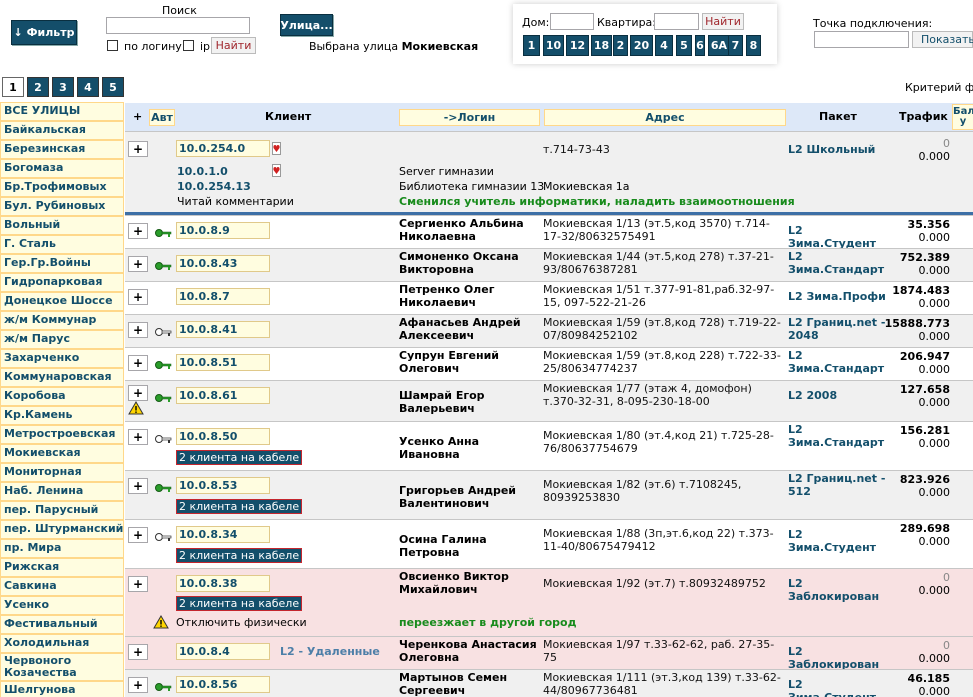  Describe the element at coordinates (601, 45) in the screenshot. I see `house-button: 18` at that location.